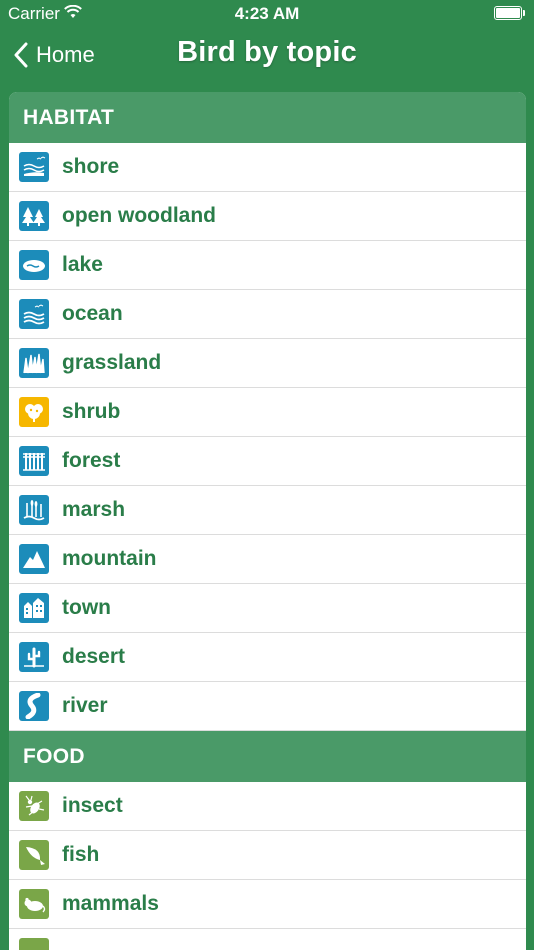 This screenshot has width=534, height=950. What do you see at coordinates (267, 904) in the screenshot?
I see `list-item-mammals: mammals` at bounding box center [267, 904].